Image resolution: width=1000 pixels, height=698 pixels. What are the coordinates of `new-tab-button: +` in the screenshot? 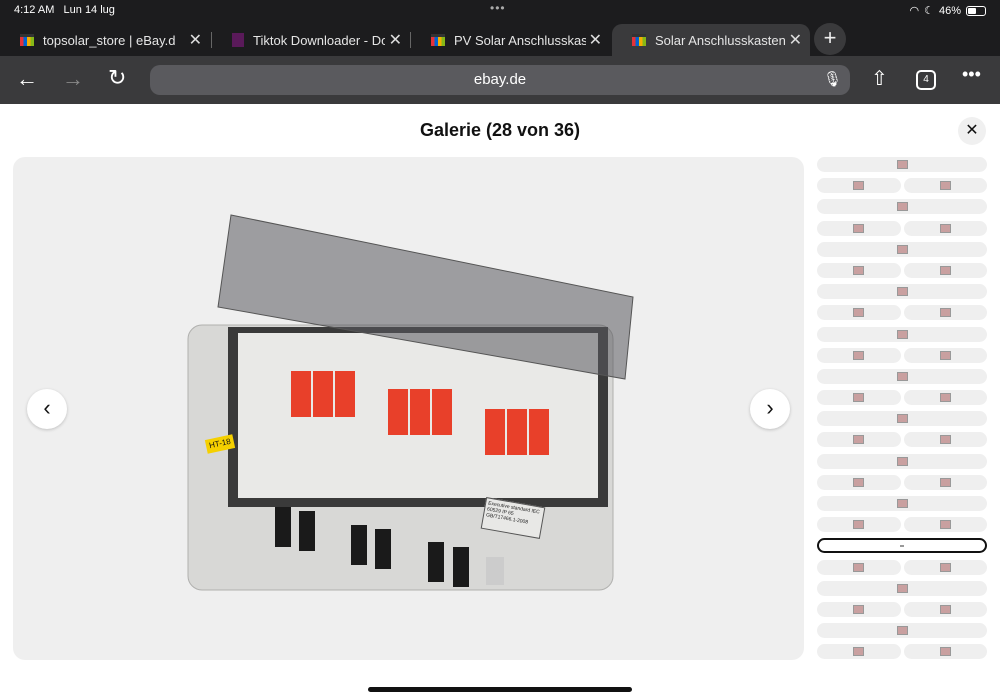 It's located at (830, 39).